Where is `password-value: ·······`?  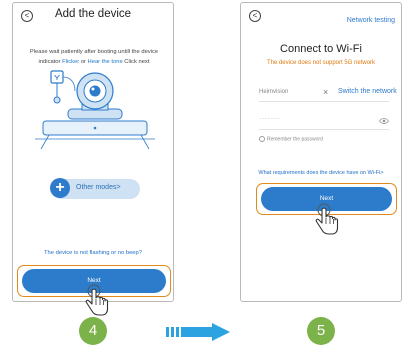 password-value: ······· is located at coordinates (269, 119).